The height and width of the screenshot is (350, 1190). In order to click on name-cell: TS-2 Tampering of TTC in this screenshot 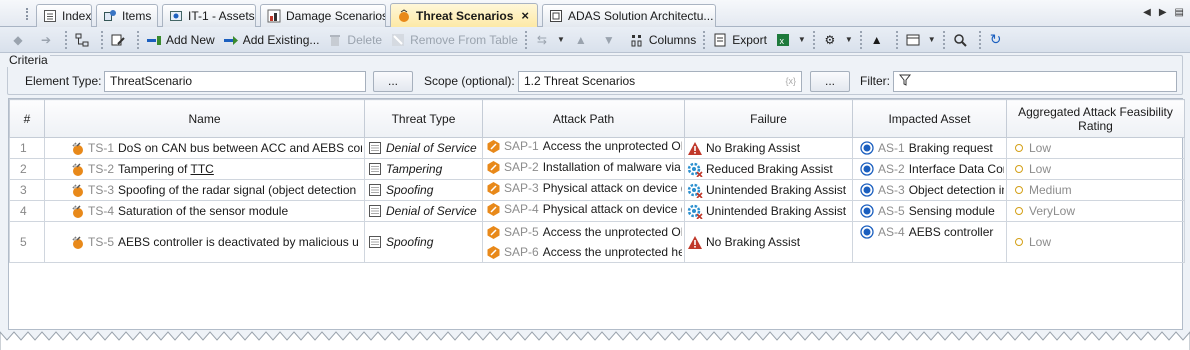, I will do `click(204, 169)`.